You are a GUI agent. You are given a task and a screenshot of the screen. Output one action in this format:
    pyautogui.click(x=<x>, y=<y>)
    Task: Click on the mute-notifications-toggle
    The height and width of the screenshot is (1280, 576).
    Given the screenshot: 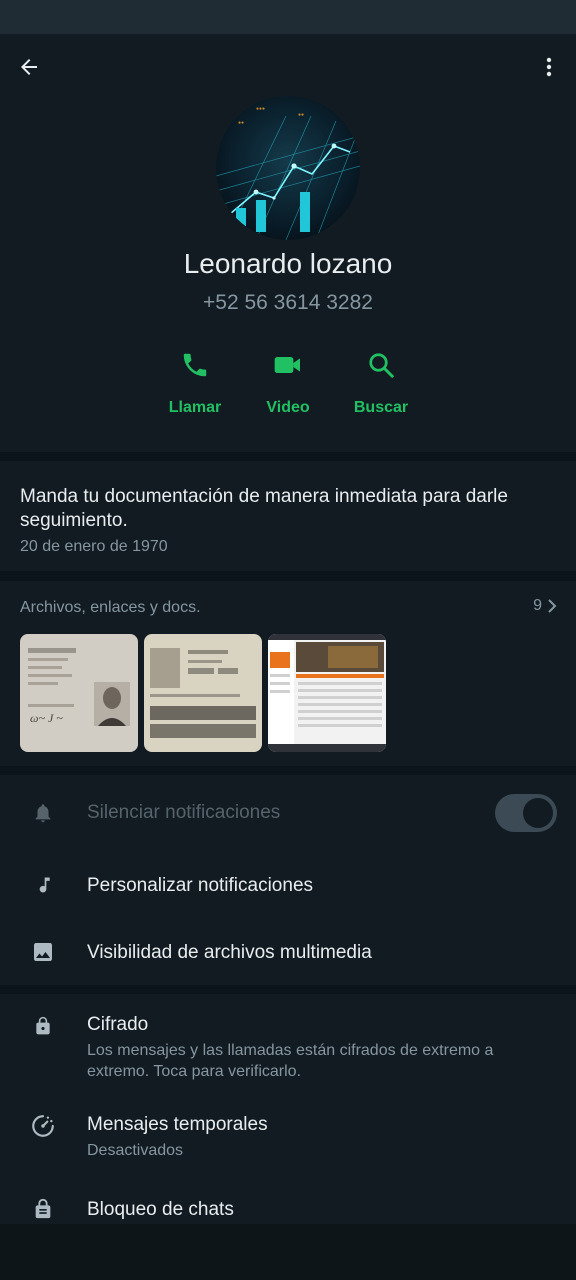 What is the action you would take?
    pyautogui.click(x=526, y=813)
    